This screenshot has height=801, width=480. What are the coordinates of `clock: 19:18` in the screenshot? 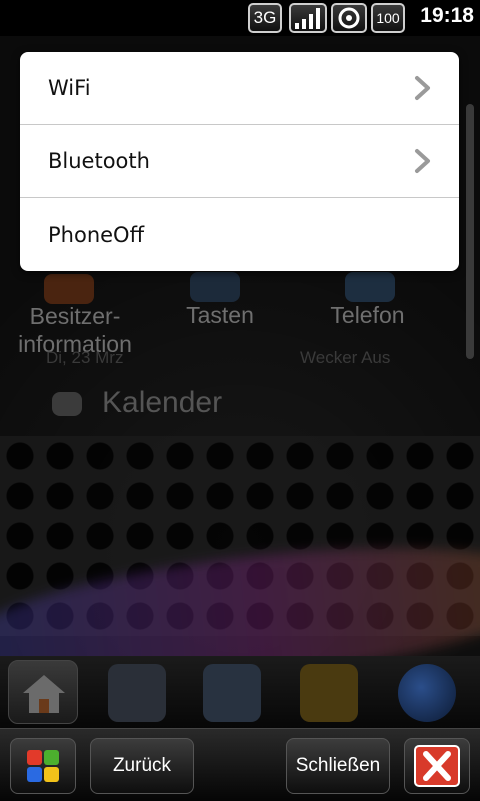 It's located at (447, 15).